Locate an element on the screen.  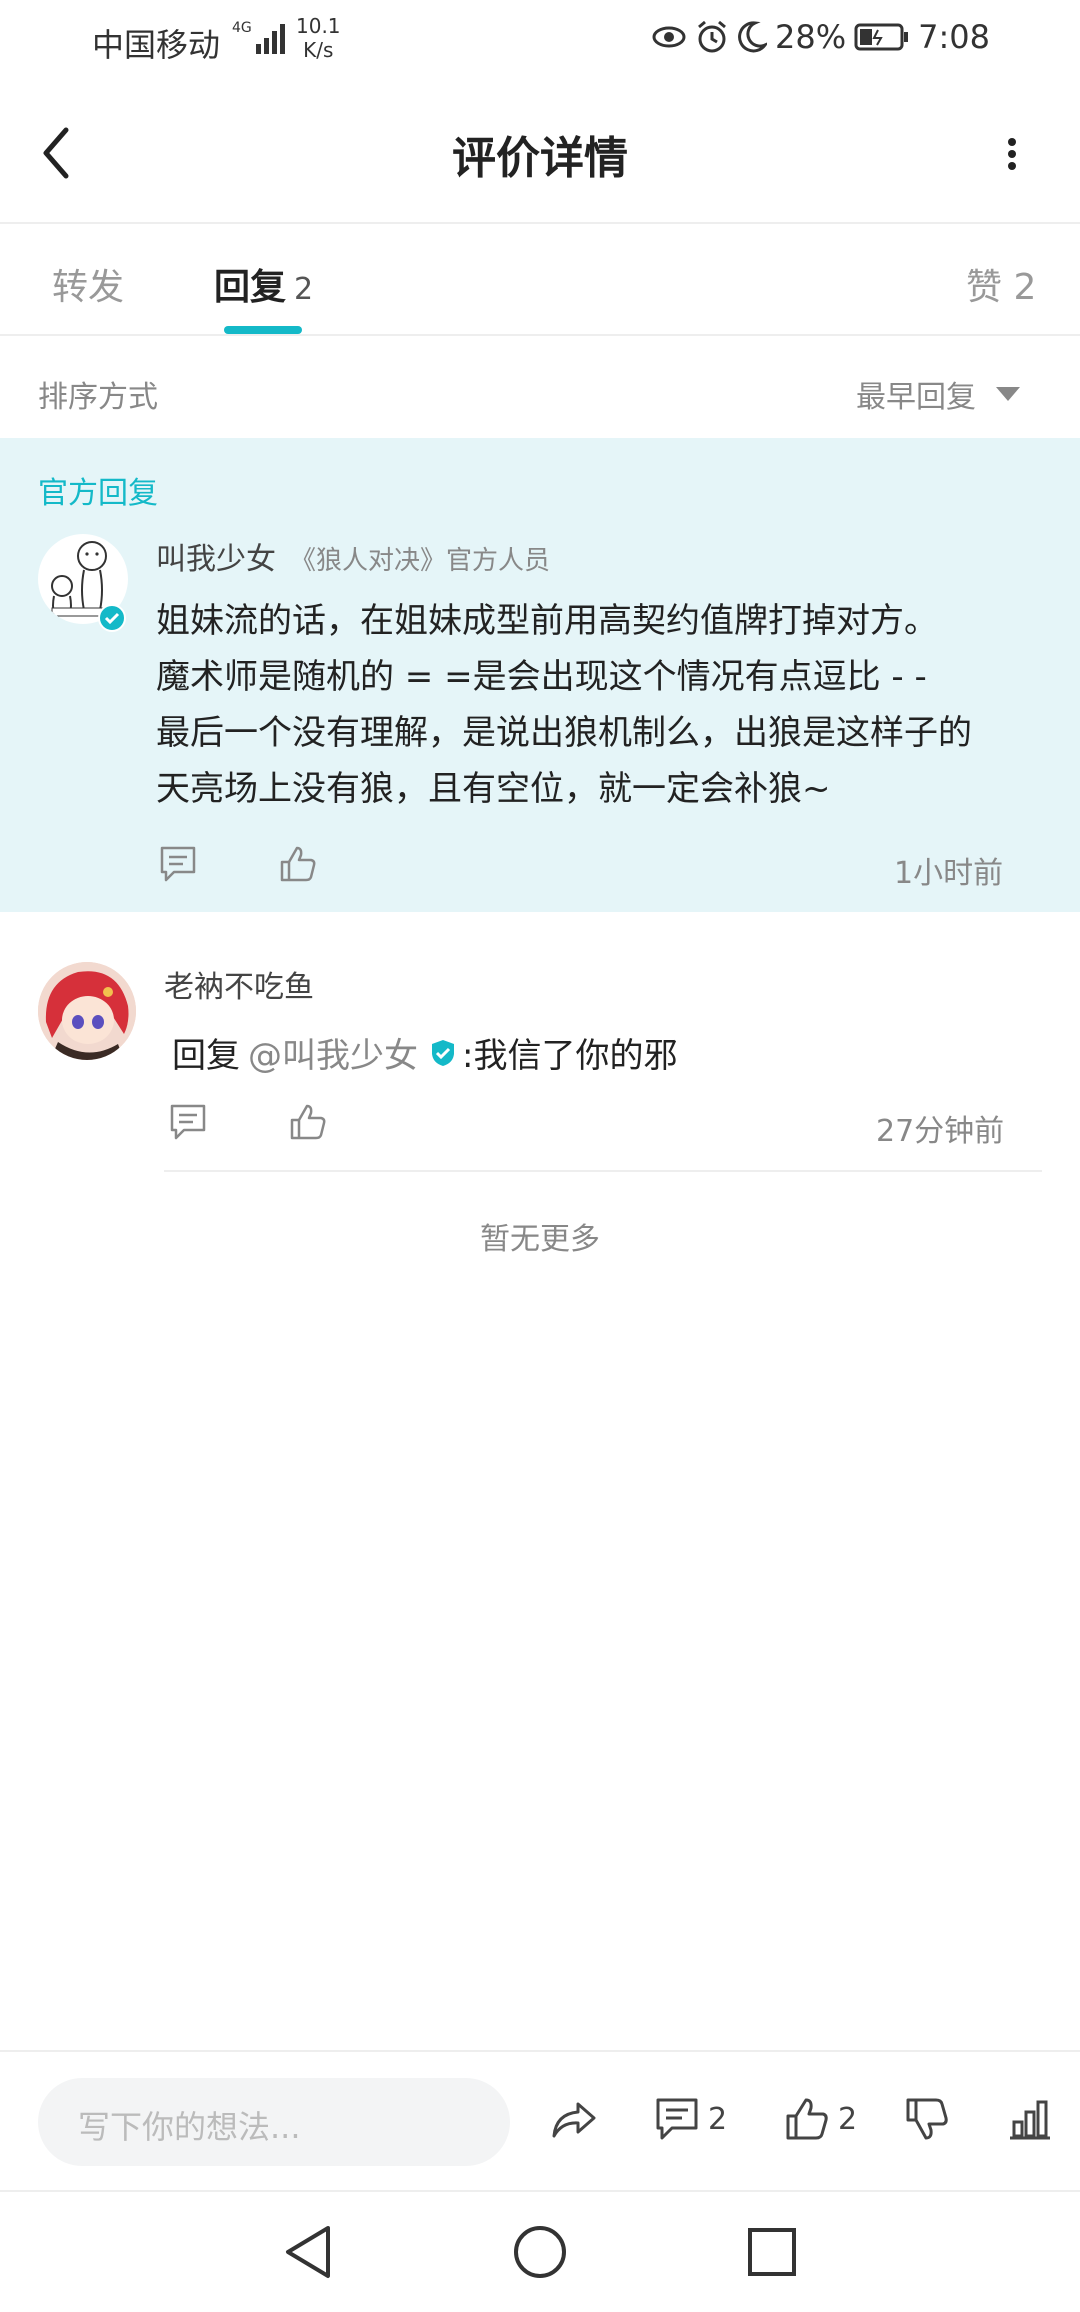
square-recents-icon is located at coordinates (772, 2252).